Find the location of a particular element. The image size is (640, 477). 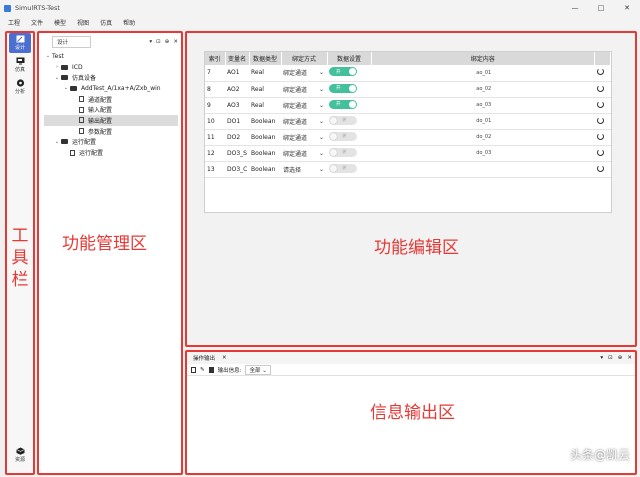

maximize-button: □ is located at coordinates (601, 8).